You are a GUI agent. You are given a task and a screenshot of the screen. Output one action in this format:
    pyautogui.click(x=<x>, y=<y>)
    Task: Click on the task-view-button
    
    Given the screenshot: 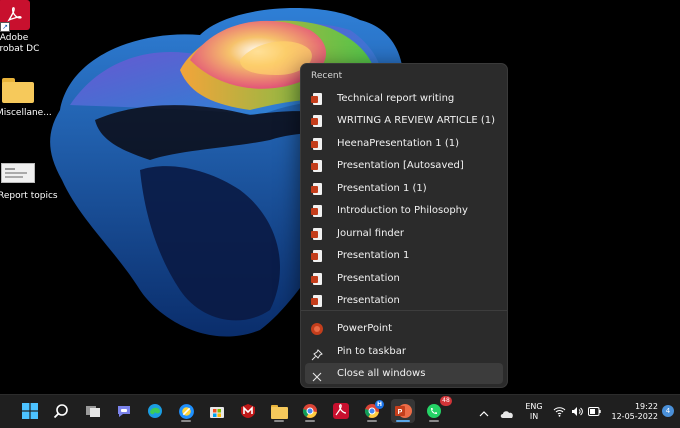 What is the action you would take?
    pyautogui.click(x=93, y=411)
    